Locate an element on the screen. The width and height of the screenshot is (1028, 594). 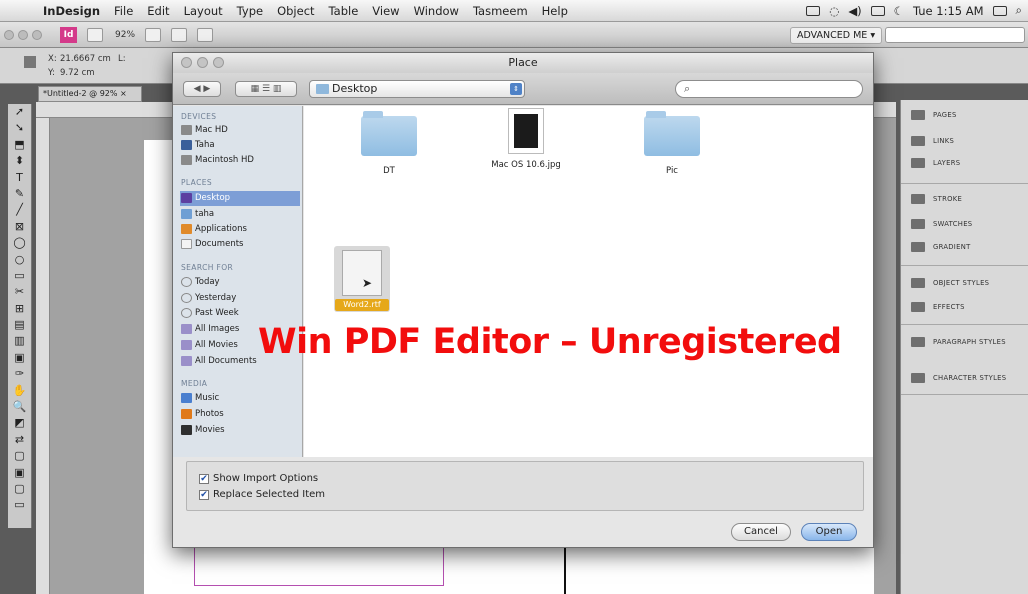
volume-icon: ◀) is located at coordinates (854, 11).